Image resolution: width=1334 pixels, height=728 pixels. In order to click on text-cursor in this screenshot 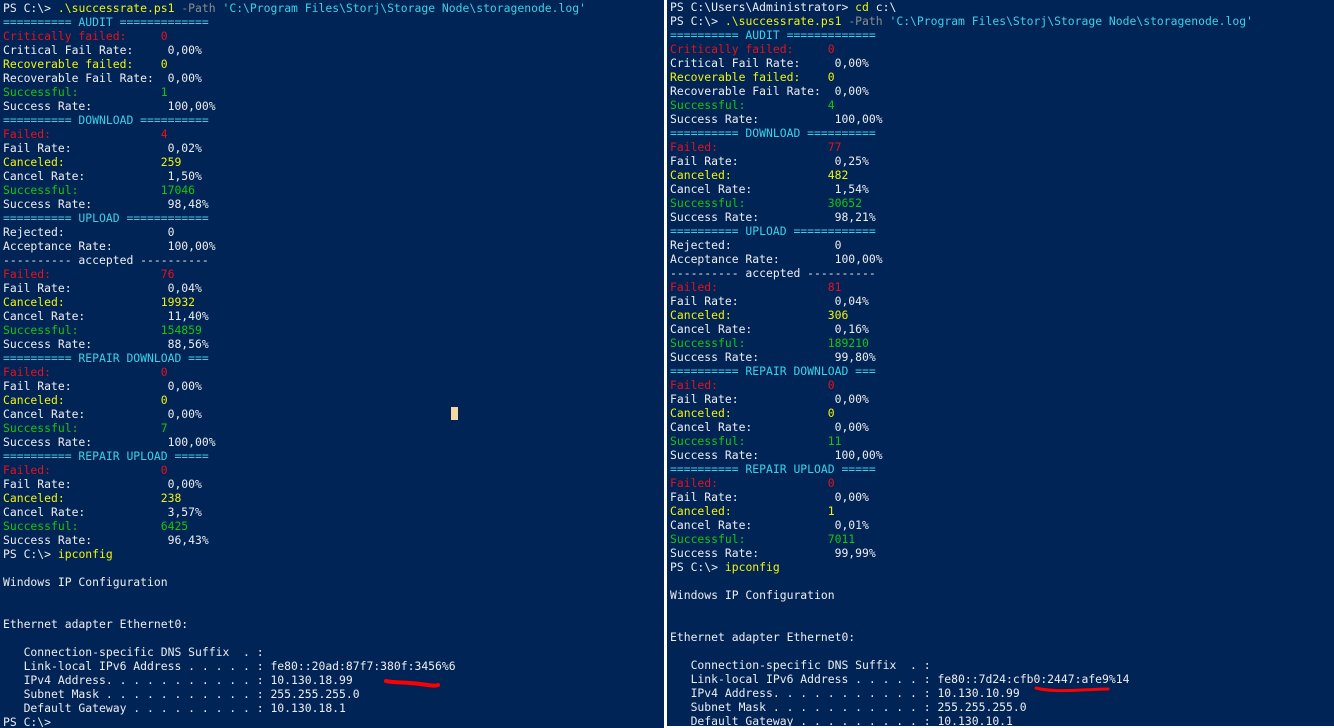, I will do `click(454, 413)`.